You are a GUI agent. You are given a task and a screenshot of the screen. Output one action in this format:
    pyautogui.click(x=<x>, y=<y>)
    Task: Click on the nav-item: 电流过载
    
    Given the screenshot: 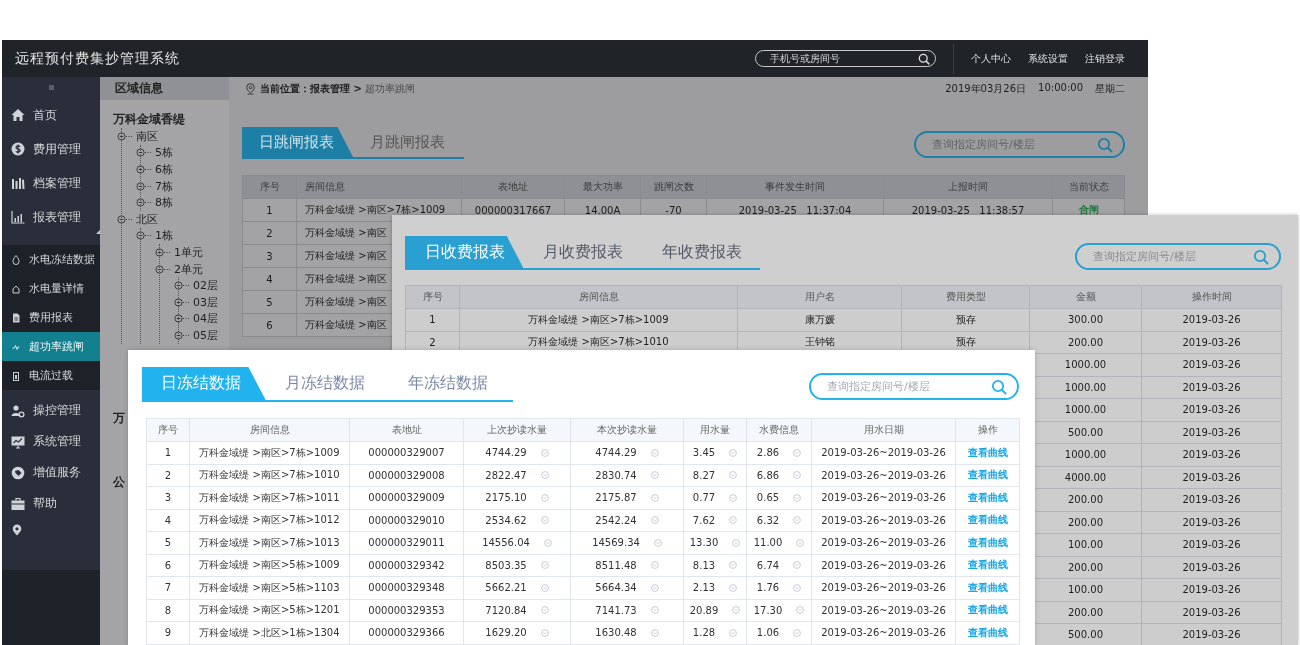 What is the action you would take?
    pyautogui.click(x=51, y=375)
    